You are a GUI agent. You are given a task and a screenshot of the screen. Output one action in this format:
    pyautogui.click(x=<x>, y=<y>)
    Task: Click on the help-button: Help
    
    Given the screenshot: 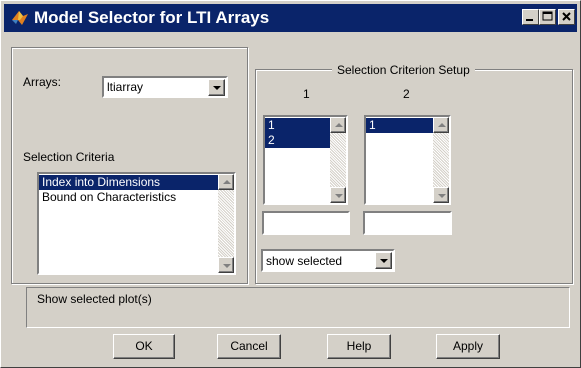 What is the action you would take?
    pyautogui.click(x=359, y=346)
    